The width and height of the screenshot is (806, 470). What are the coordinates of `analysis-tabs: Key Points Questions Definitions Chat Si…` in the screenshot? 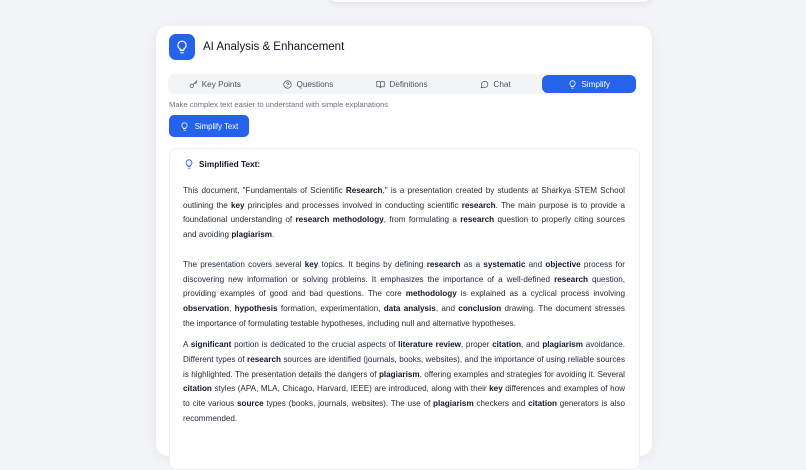 It's located at (402, 84).